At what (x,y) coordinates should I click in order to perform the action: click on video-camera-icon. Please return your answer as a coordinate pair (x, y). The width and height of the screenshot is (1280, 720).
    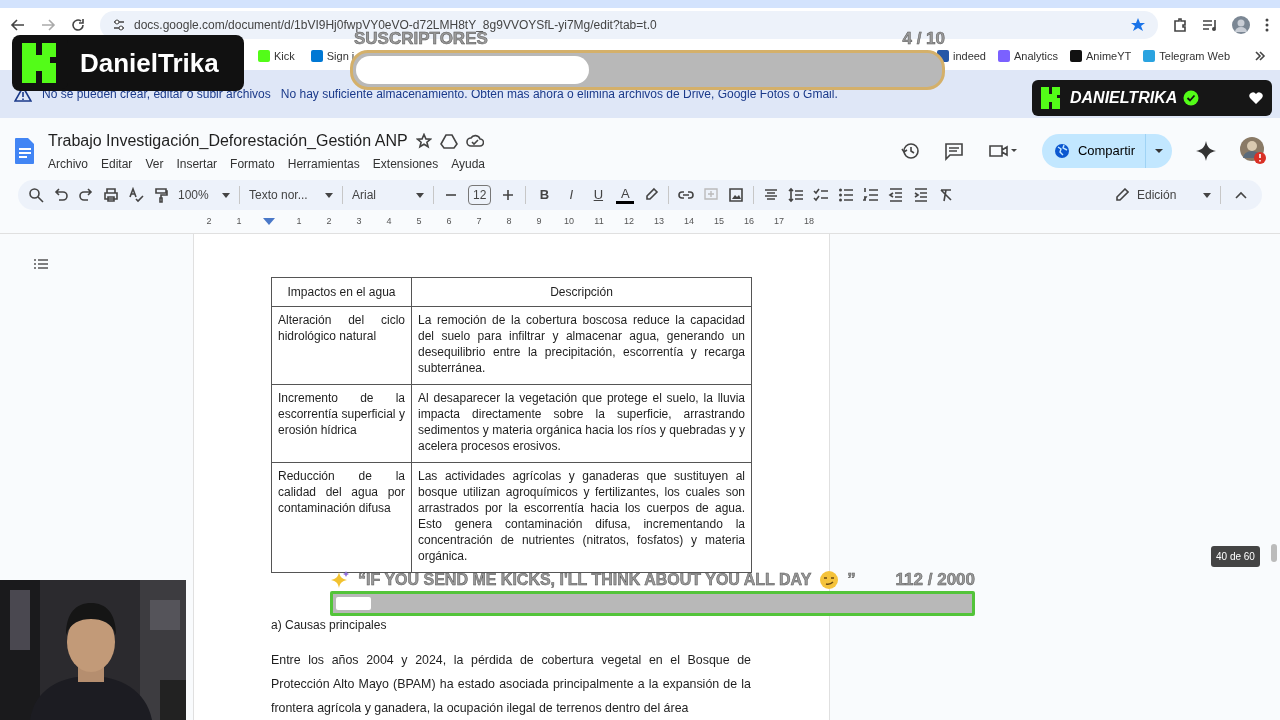
    Looking at the image, I should click on (1002, 151).